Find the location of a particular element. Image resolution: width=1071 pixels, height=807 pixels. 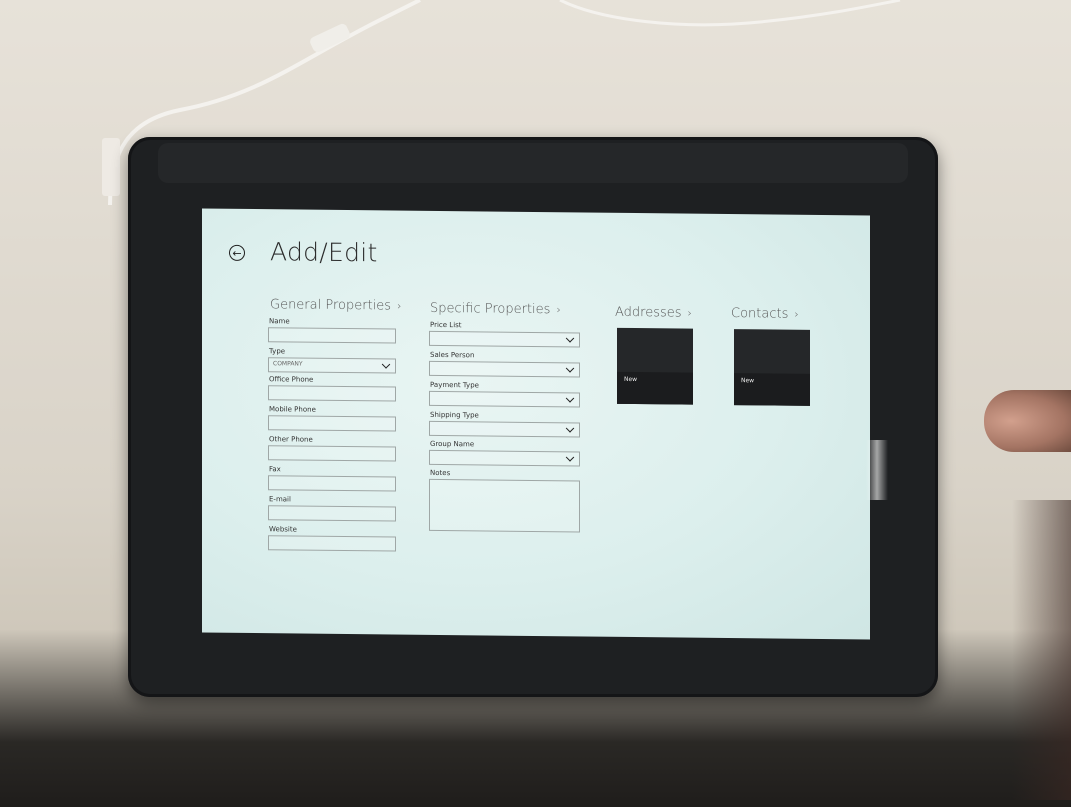

new-address-tile: New is located at coordinates (655, 366).